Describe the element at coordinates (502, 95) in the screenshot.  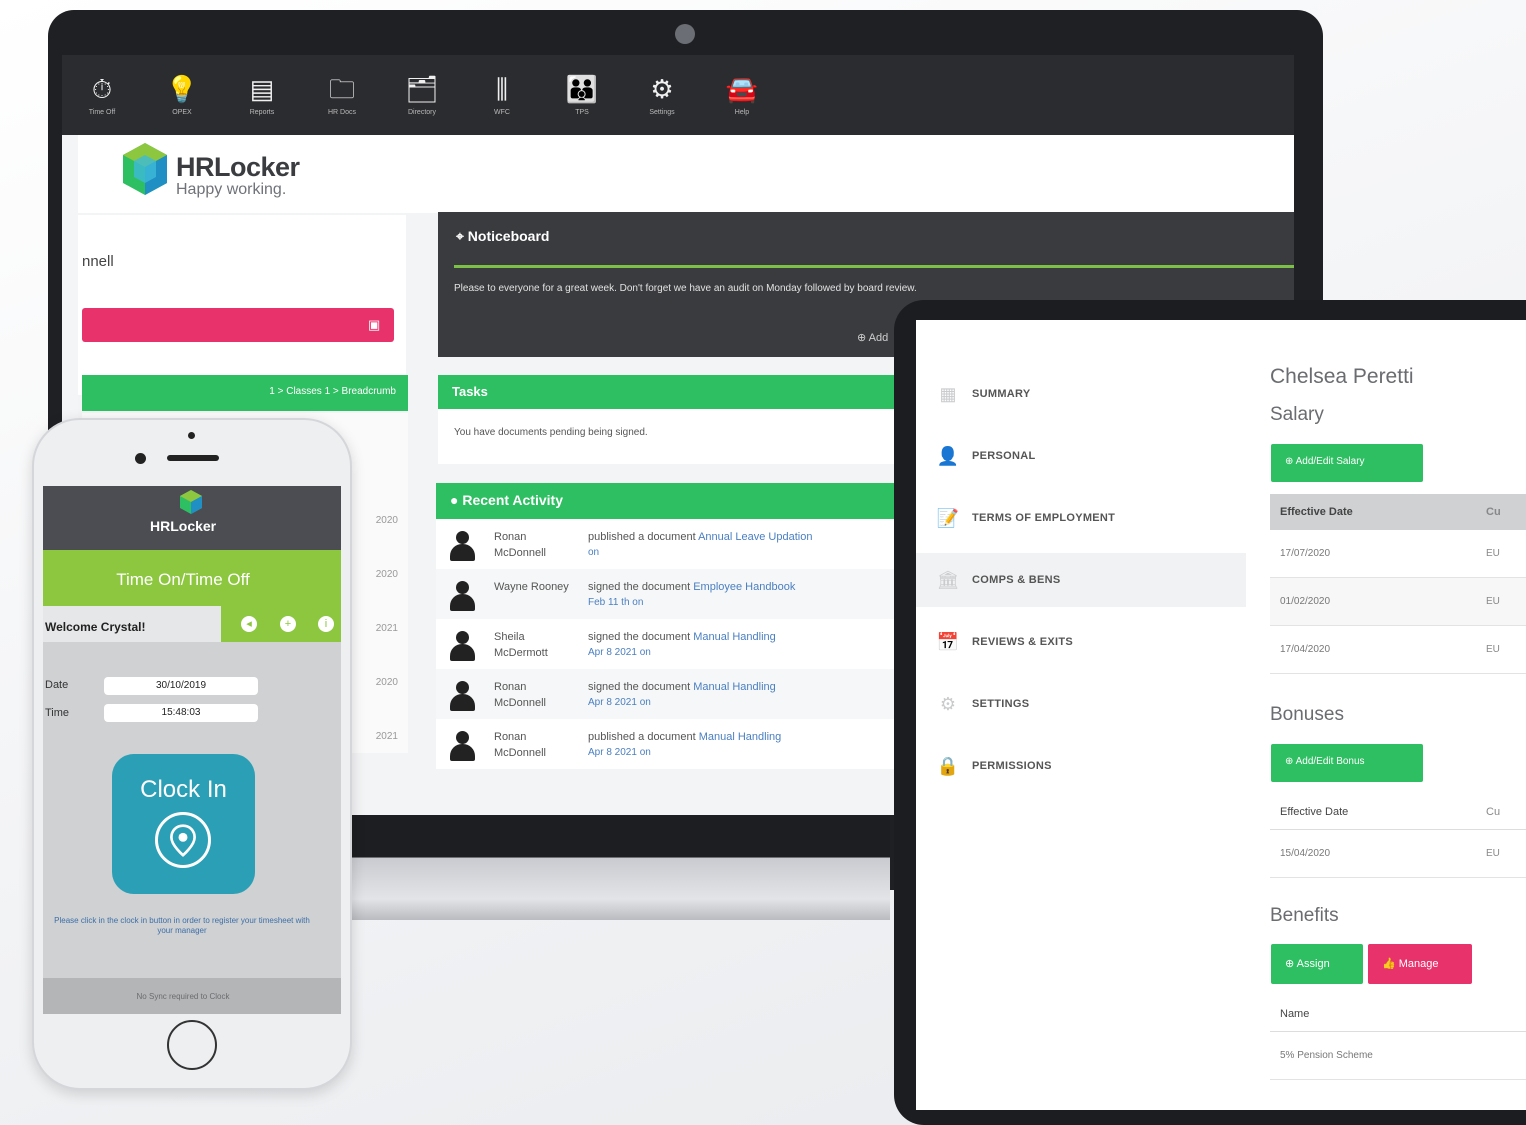
I see `topbar-item-wfc: ⫼ WFC` at that location.